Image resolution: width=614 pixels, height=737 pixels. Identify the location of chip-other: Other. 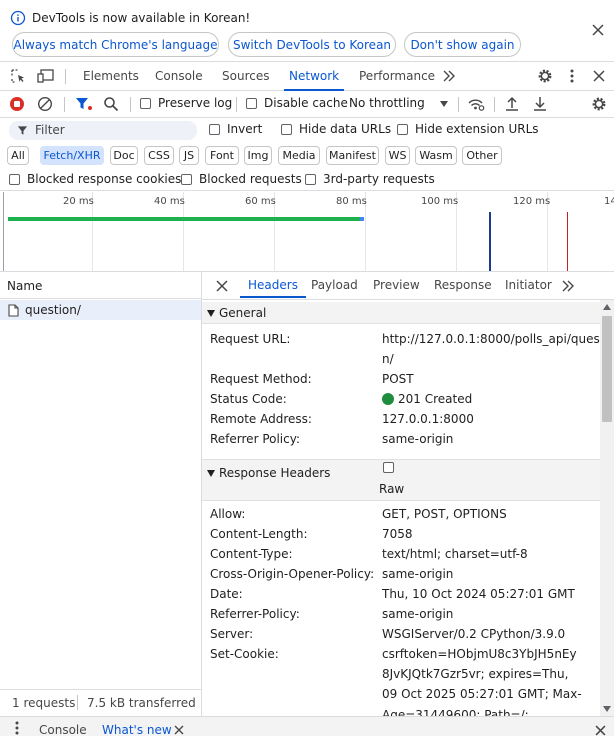
(482, 155).